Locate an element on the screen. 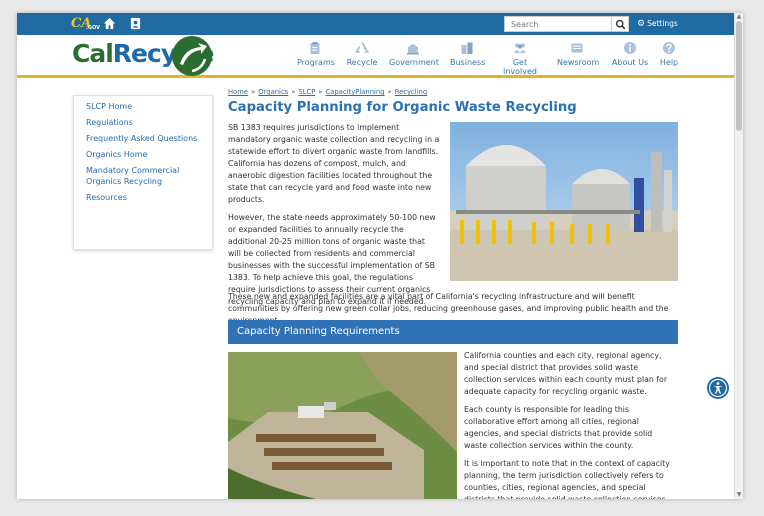 The height and width of the screenshot is (516, 764). settings-button: ⚙ Settings is located at coordinates (657, 24).